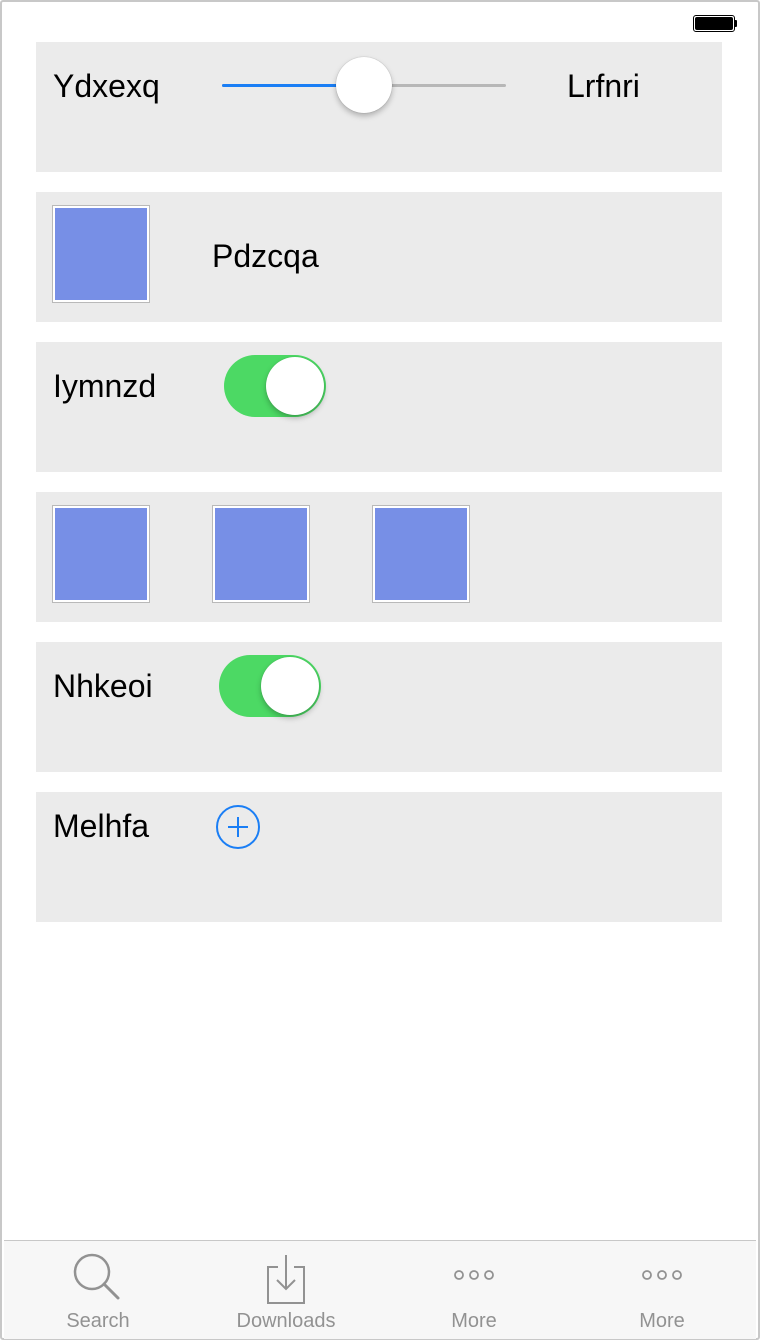 This screenshot has width=760, height=1340. Describe the element at coordinates (265, 256) in the screenshot. I see `image-row-label: Pdzcqa` at that location.